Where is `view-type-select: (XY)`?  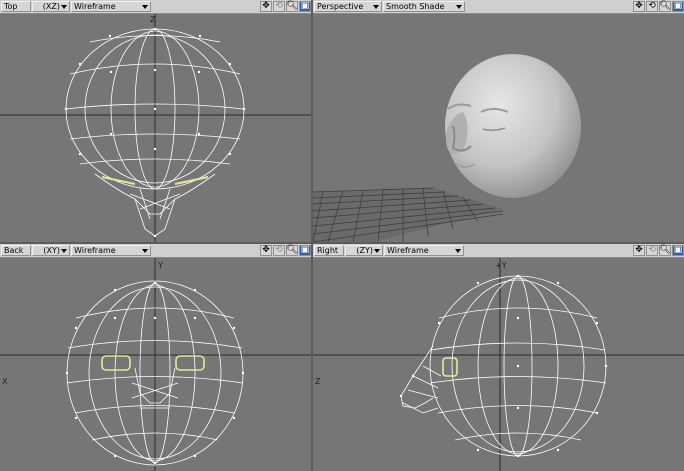 view-type-select: (XY) is located at coordinates (51, 250).